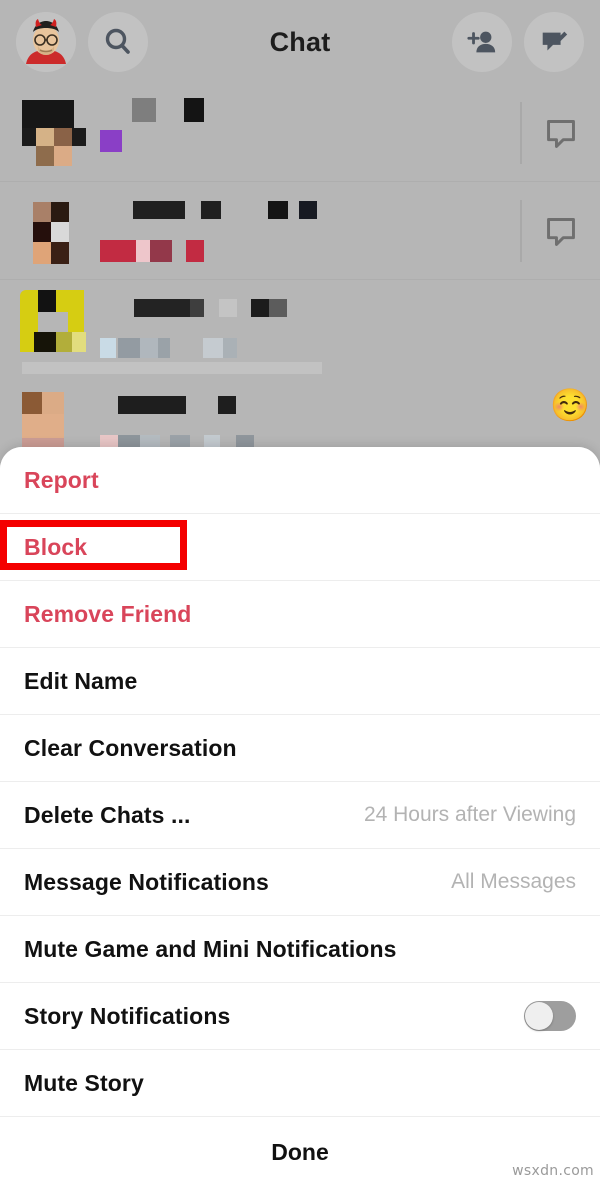 The width and height of the screenshot is (600, 1183). I want to click on bitmoji-avatar-icon, so click(46, 42).